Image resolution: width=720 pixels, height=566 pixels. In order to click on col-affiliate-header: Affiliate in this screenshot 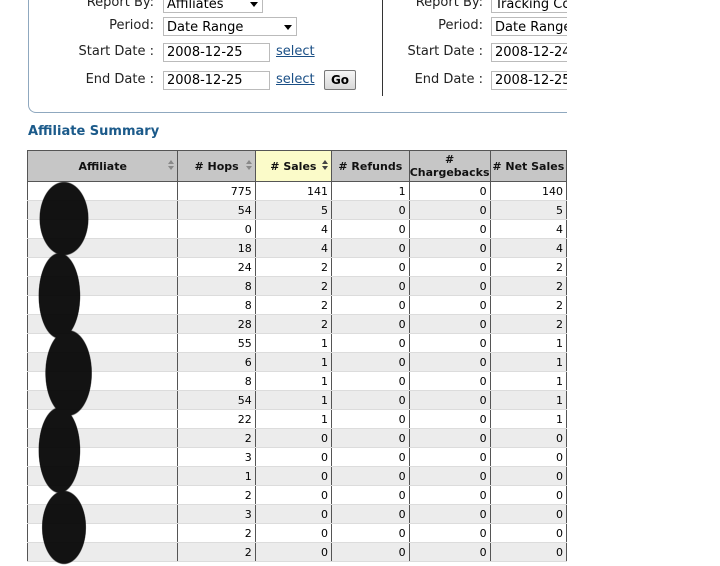, I will do `click(102, 166)`.